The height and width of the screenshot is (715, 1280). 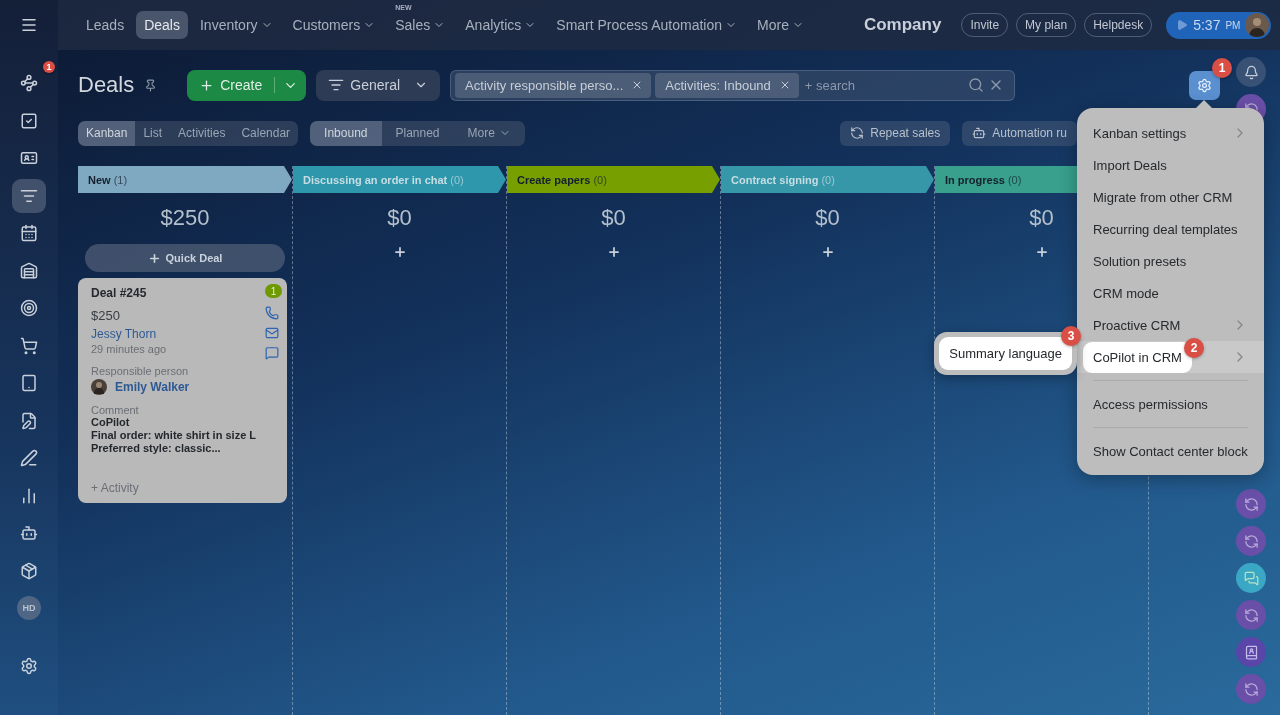 What do you see at coordinates (273, 291) in the screenshot?
I see `activity-count-badge: 1` at bounding box center [273, 291].